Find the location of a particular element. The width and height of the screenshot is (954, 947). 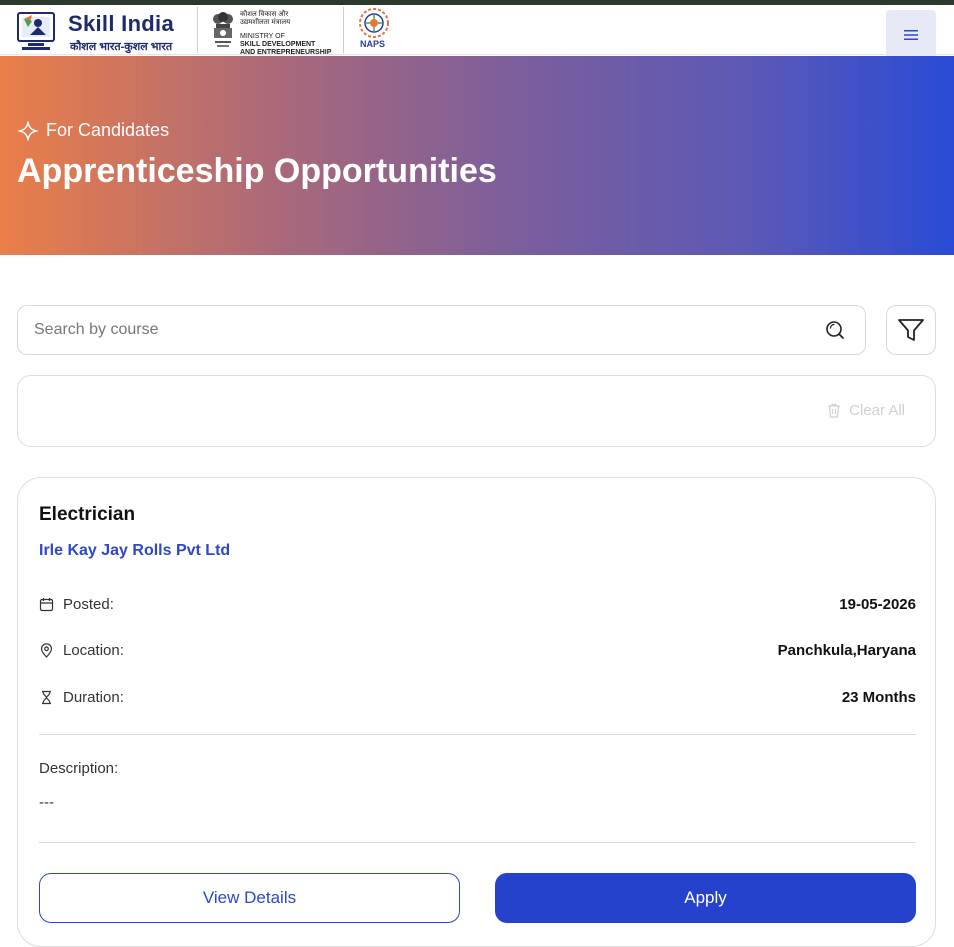

location-label-group: Location: is located at coordinates (81, 650).